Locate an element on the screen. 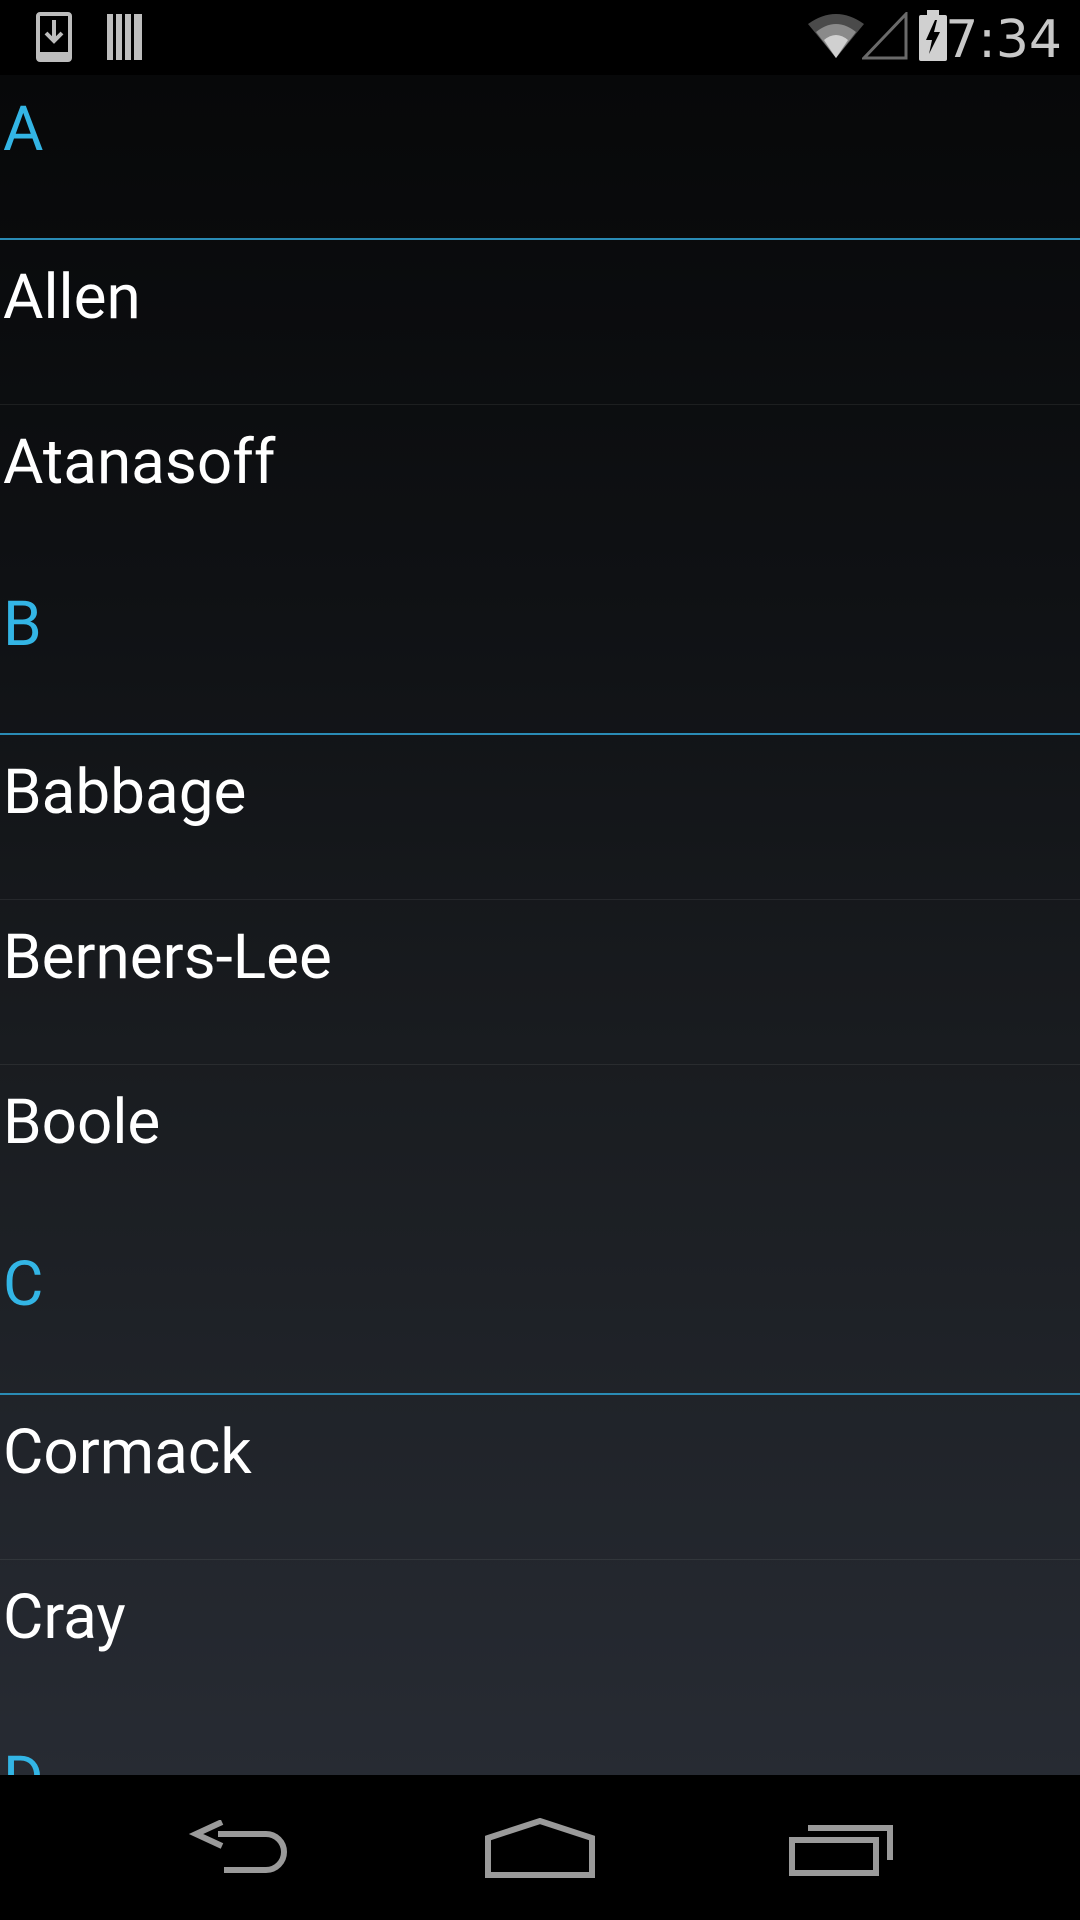 Image resolution: width=1080 pixels, height=1920 pixels. home-button is located at coordinates (540, 1847).